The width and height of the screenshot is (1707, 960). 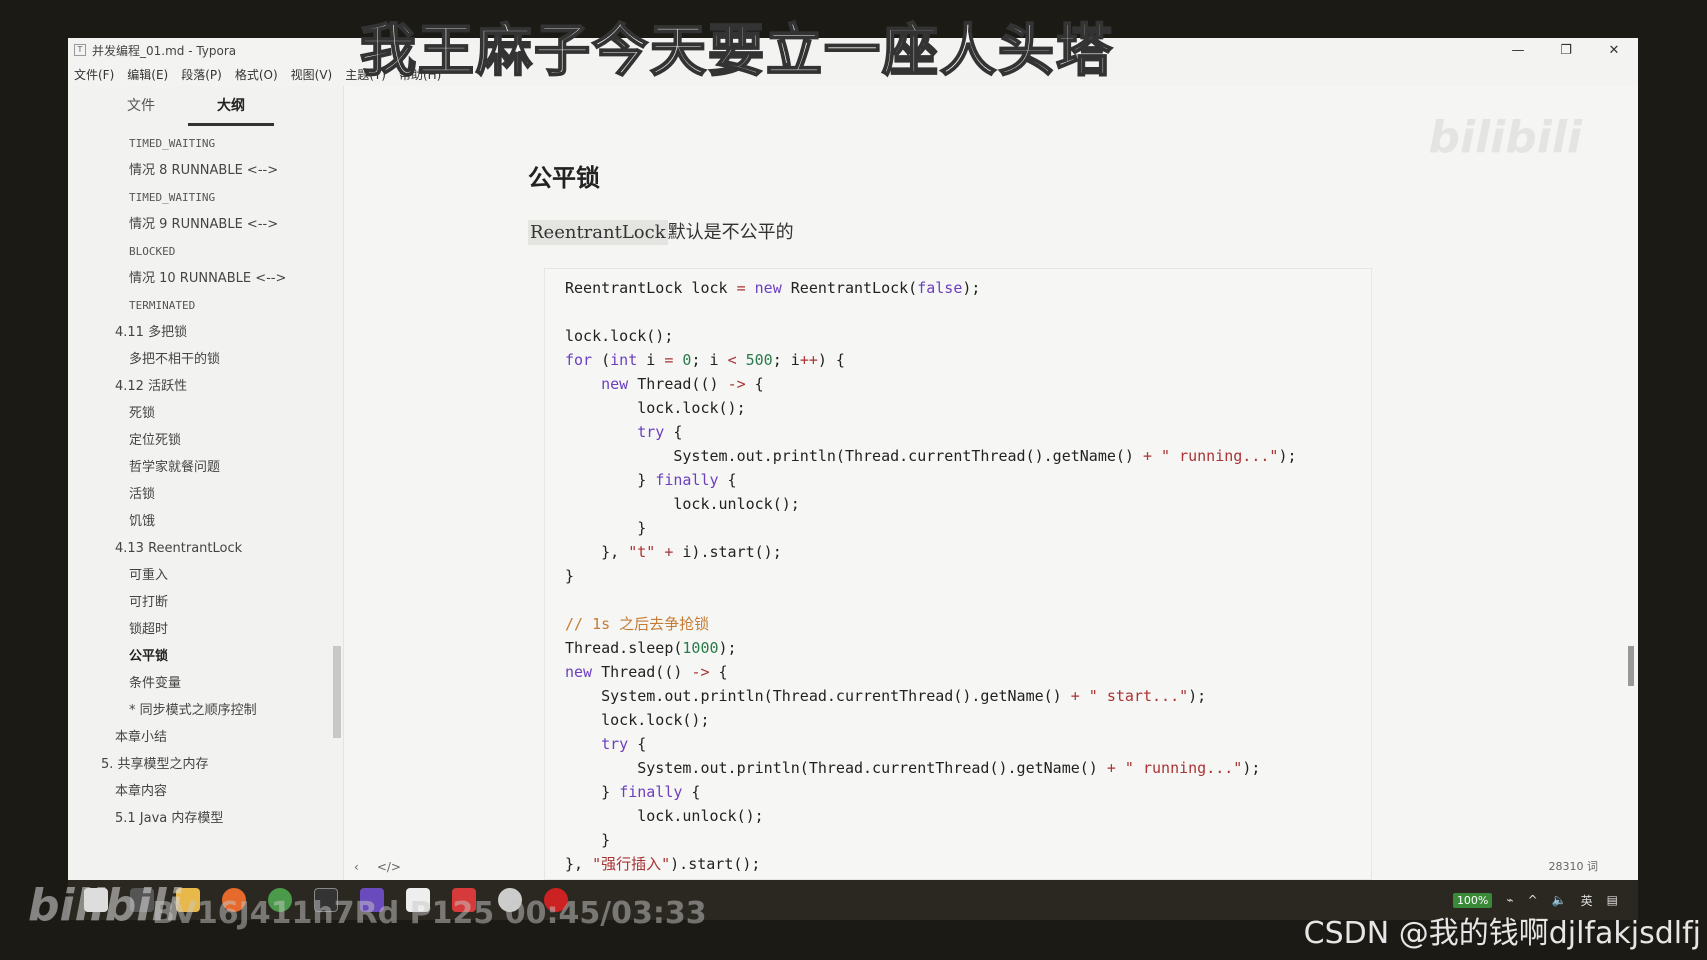 I want to click on volume-icon: 🔈, so click(x=1559, y=900).